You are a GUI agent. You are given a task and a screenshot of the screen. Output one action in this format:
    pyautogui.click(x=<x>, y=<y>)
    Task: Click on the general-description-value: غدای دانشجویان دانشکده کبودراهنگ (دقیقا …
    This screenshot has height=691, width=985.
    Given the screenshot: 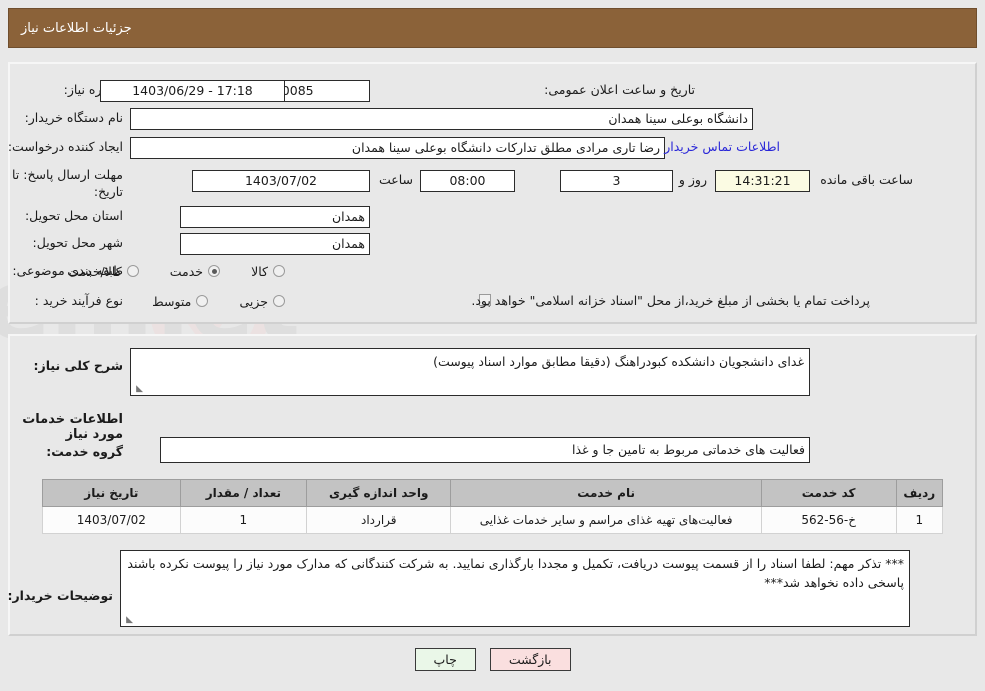 What is the action you would take?
    pyautogui.click(x=618, y=361)
    